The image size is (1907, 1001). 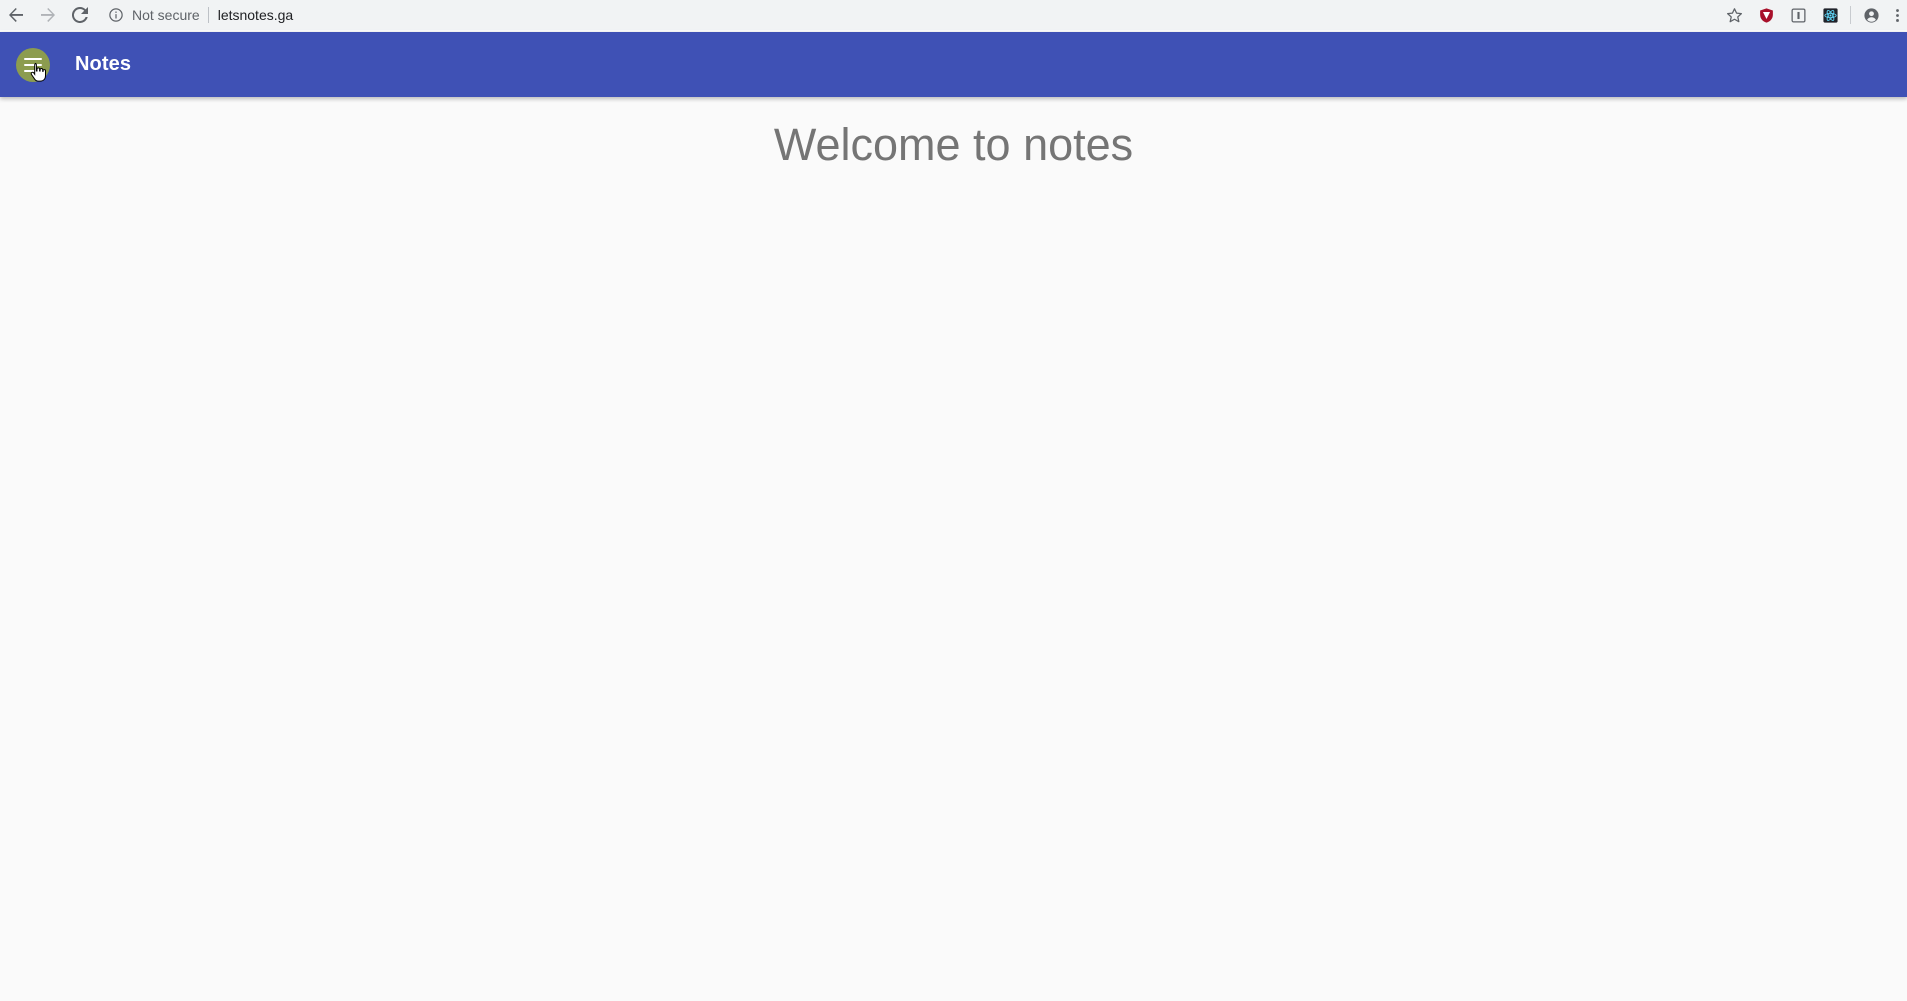 I want to click on browser-toolbar: Not secure letsnotes.ga, so click(x=953, y=15).